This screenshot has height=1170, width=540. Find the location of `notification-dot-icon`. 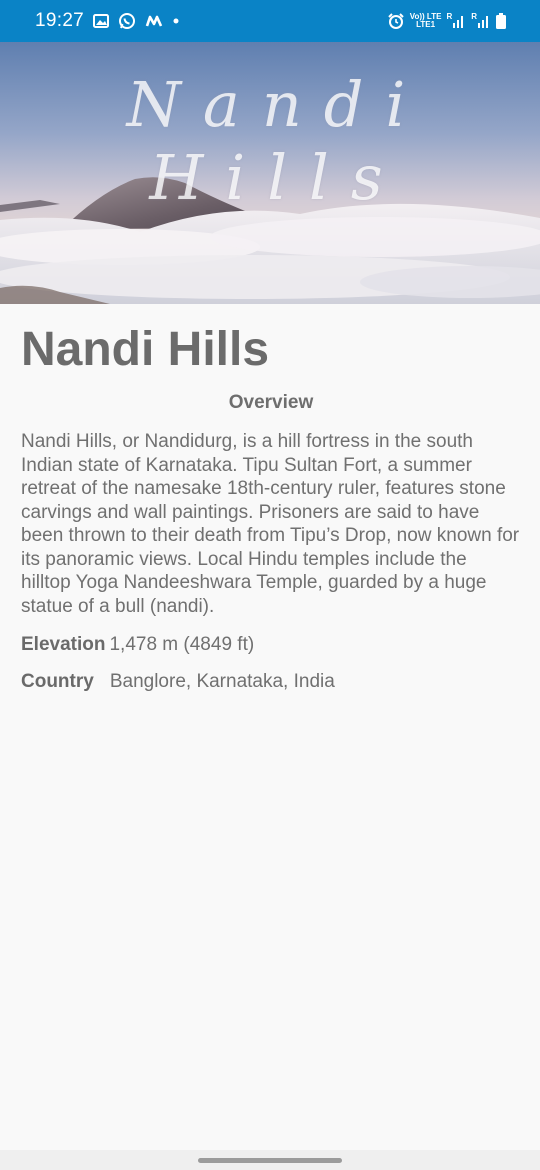

notification-dot-icon is located at coordinates (176, 21).